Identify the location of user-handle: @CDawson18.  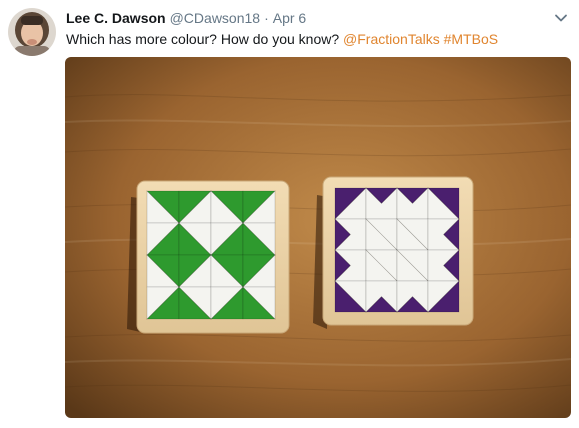
(215, 18).